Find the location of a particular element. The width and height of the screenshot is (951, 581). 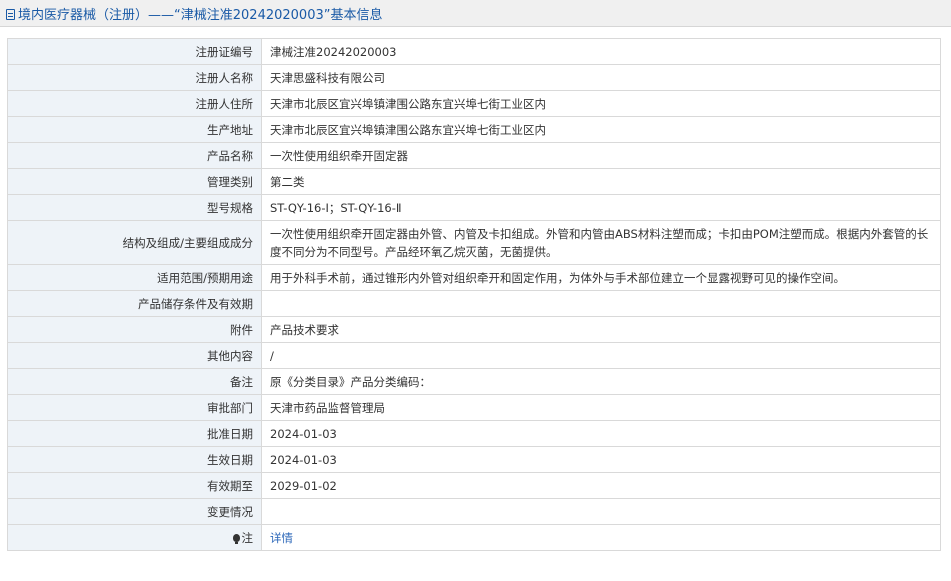

document-icon is located at coordinates (10, 14).